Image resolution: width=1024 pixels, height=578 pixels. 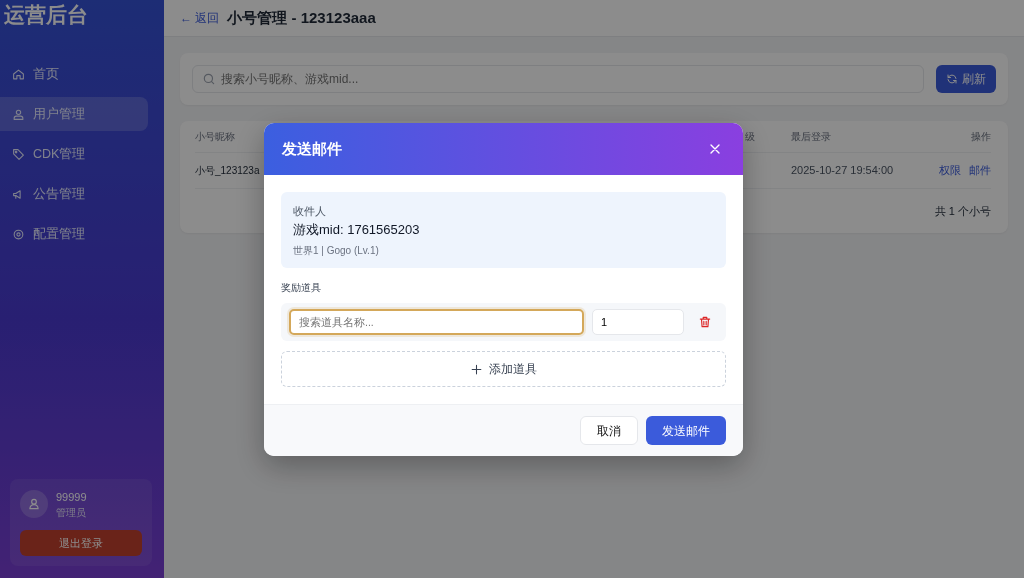 What do you see at coordinates (966, 79) in the screenshot?
I see `refresh-button: 刷新` at bounding box center [966, 79].